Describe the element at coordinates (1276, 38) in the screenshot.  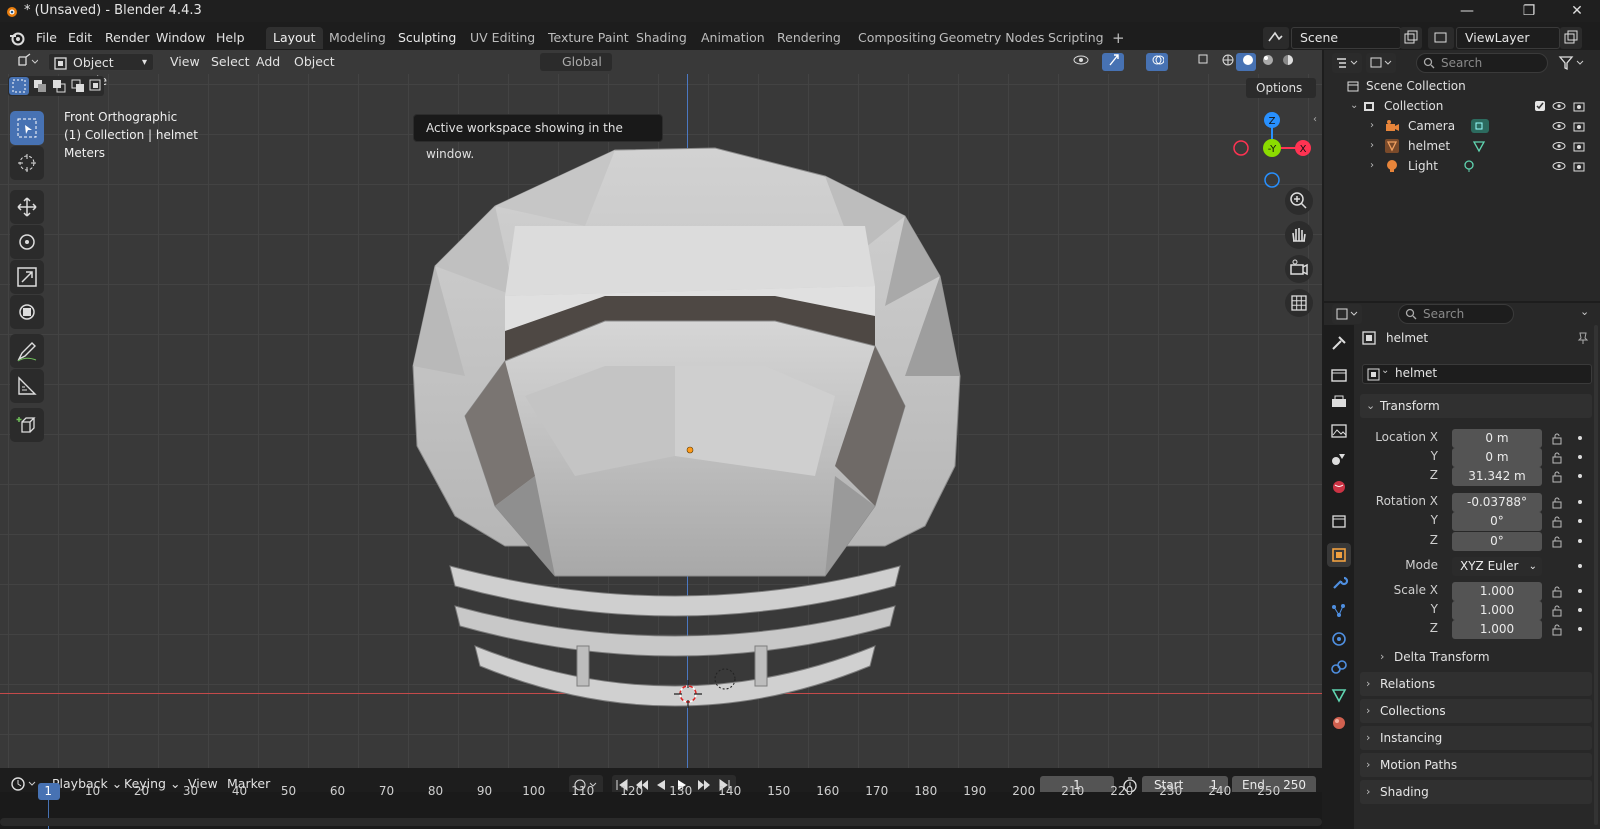
I see `scene-type-button` at that location.